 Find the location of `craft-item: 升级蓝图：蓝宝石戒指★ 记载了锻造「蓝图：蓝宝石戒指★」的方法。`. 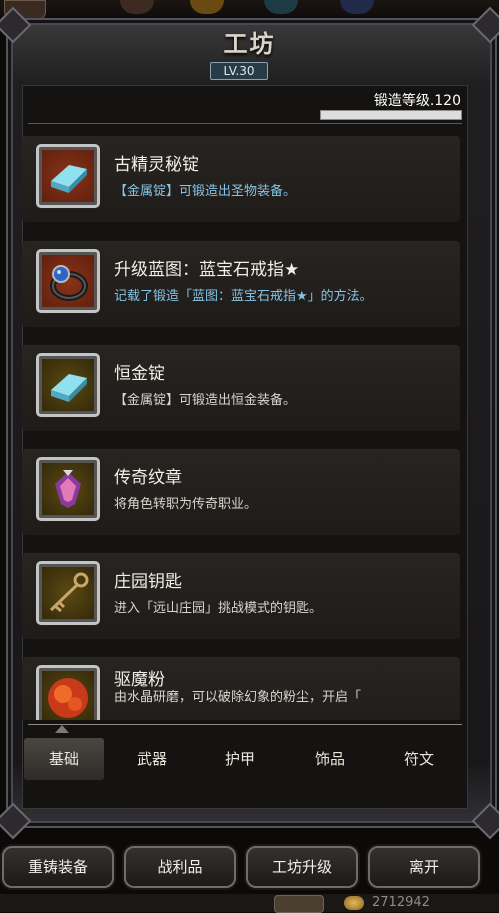

craft-item: 升级蓝图：蓝宝石戒指★ 记载了锻造「蓝图：蓝宝石戒指★」的方法。 is located at coordinates (241, 284).